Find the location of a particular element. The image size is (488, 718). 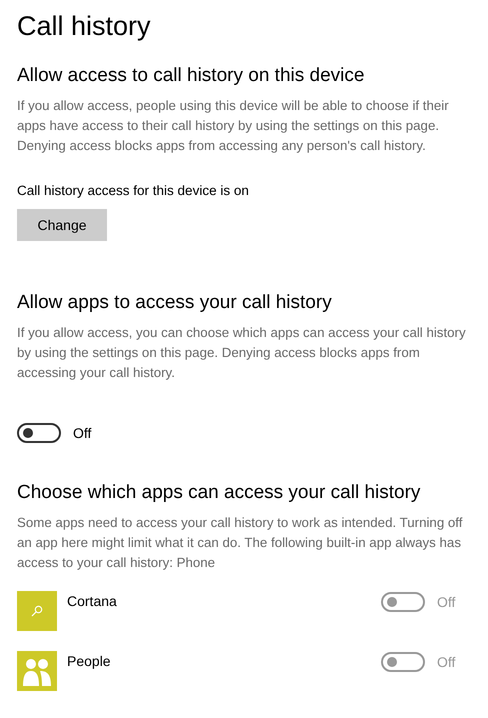

toggle-switch is located at coordinates (39, 433).